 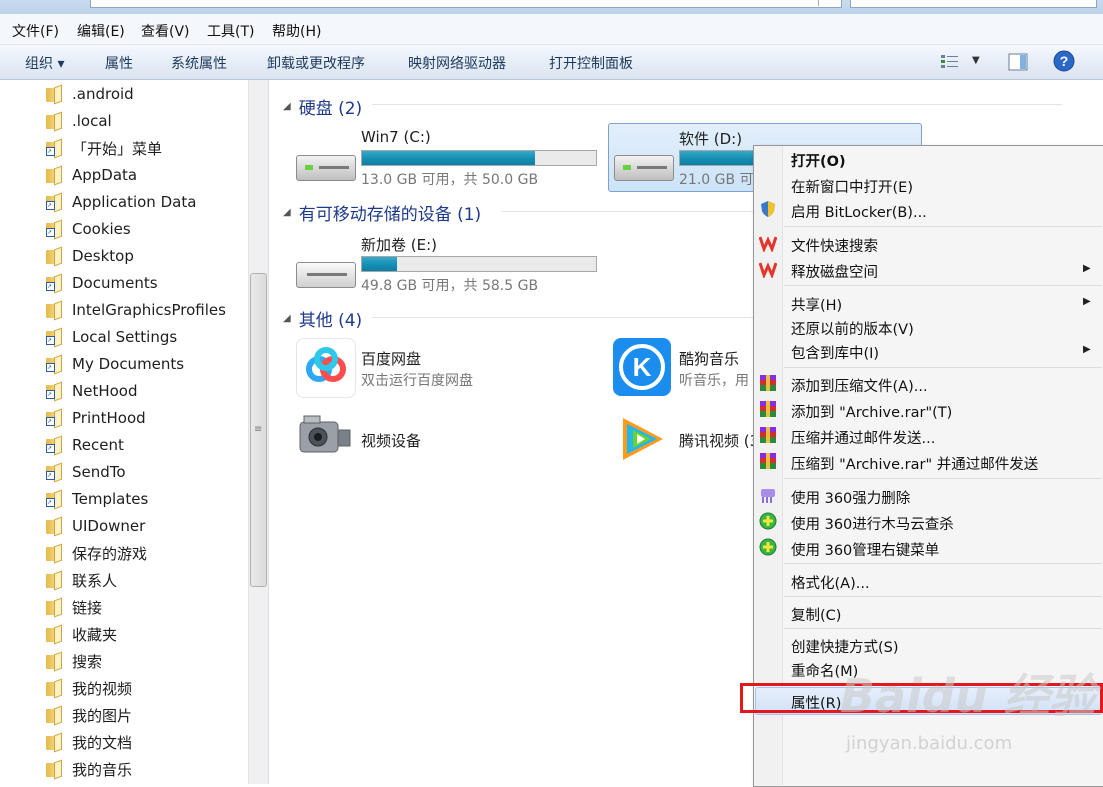 What do you see at coordinates (74, 661) in the screenshot?
I see `nav-item: 搜索` at bounding box center [74, 661].